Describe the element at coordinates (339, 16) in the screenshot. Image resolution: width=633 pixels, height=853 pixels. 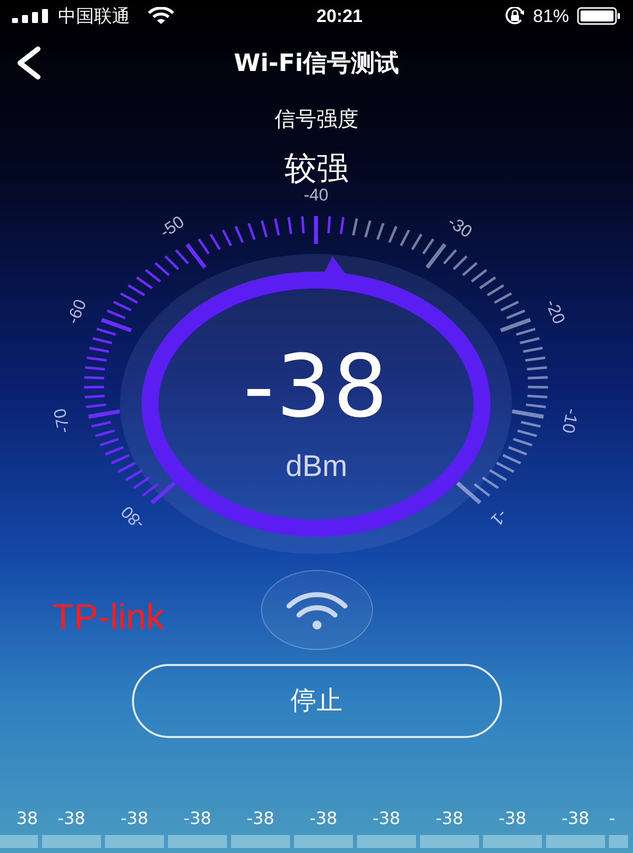
I see `clock-time: 20:21` at that location.